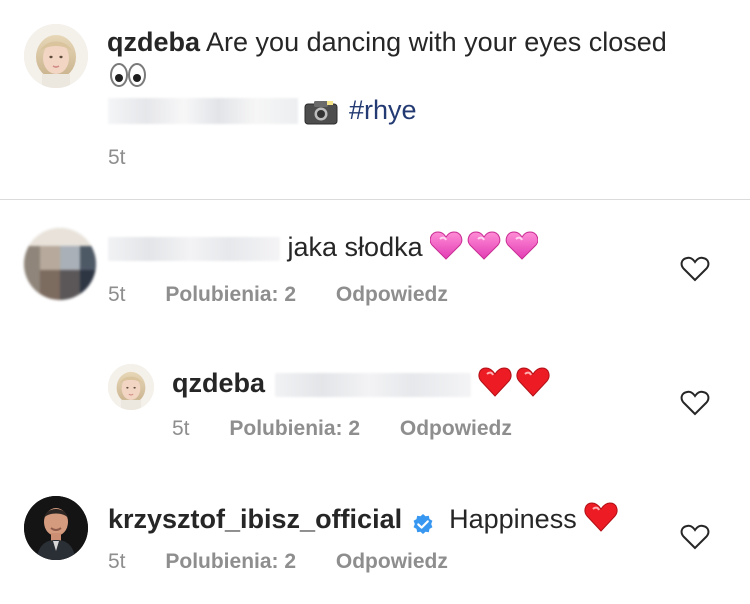 This screenshot has height=604, width=750. I want to click on comment-1-like-button, so click(695, 269).